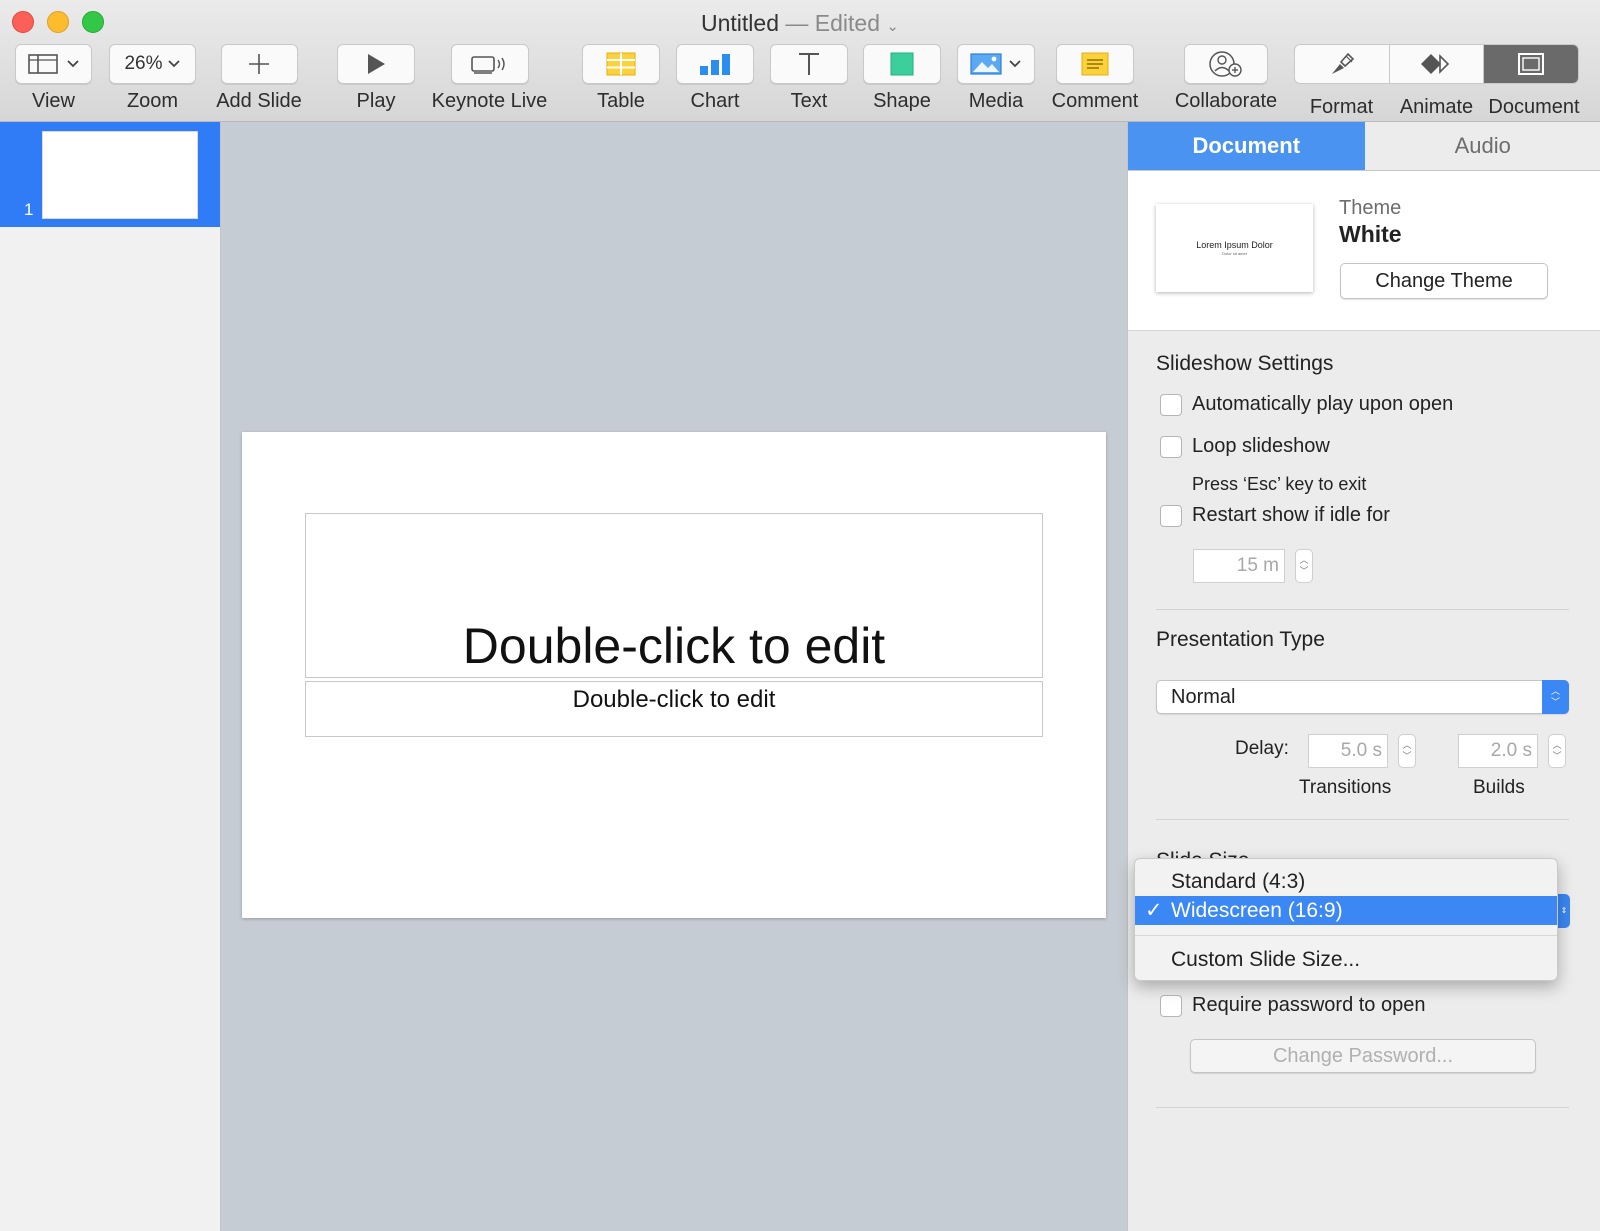  I want to click on slide-number: 1, so click(29, 209).